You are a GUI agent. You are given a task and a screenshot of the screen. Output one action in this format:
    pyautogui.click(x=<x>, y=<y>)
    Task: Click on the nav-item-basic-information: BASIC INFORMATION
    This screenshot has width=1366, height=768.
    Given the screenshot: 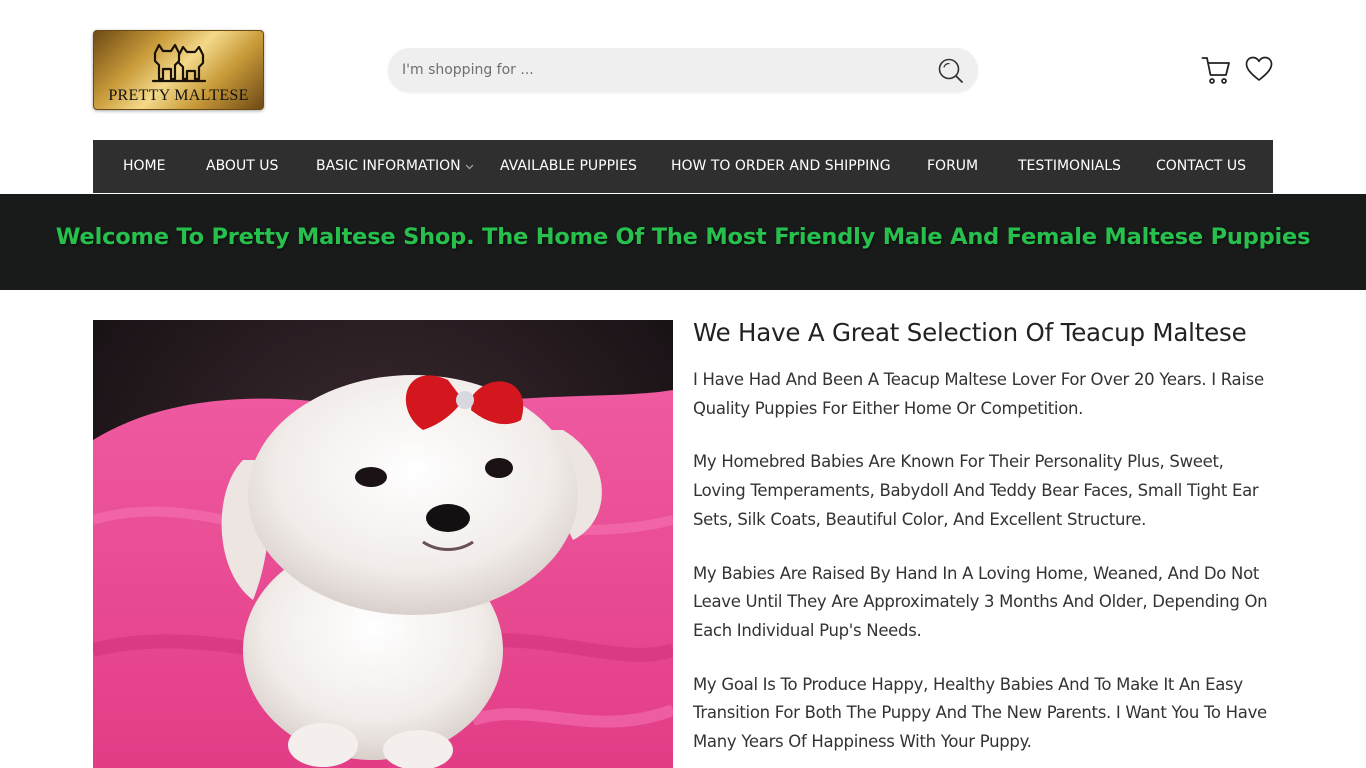 What is the action you would take?
    pyautogui.click(x=388, y=166)
    